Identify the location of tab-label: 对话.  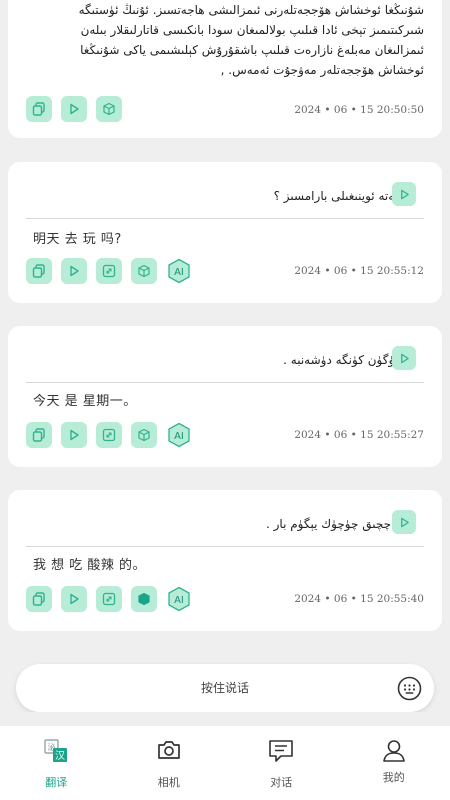
(281, 782).